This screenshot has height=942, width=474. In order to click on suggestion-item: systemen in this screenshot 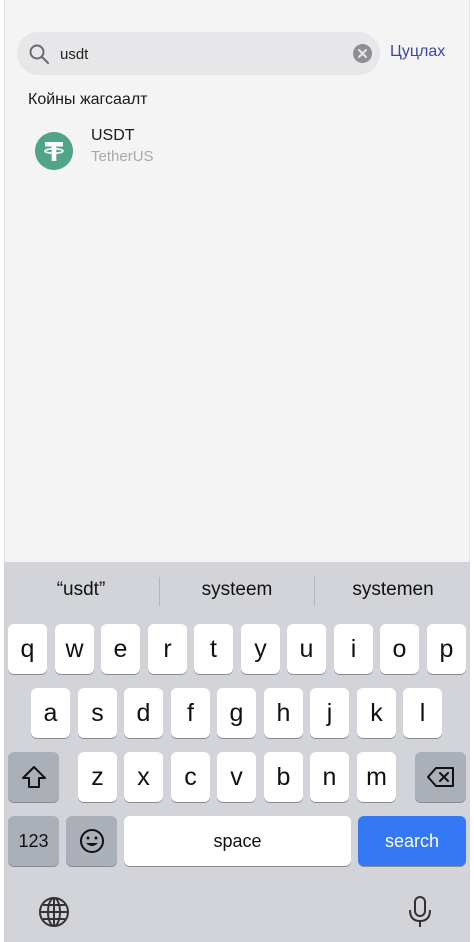, I will do `click(393, 590)`.